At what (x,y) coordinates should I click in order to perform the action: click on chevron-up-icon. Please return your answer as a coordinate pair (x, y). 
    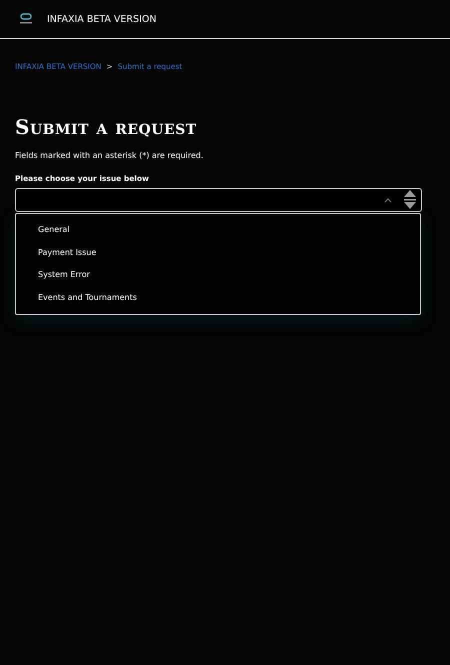
    Looking at the image, I should click on (388, 200).